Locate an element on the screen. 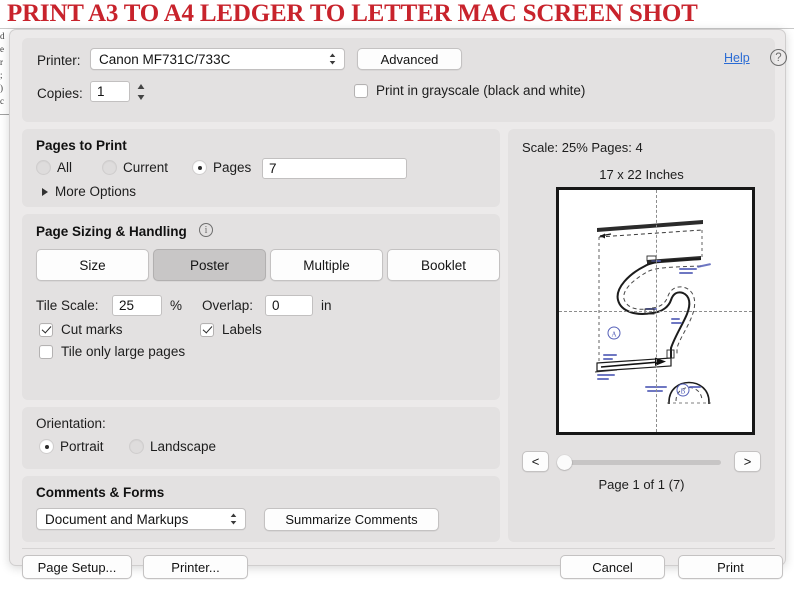 The height and width of the screenshot is (591, 794). radio-option-current: Current is located at coordinates (135, 167).